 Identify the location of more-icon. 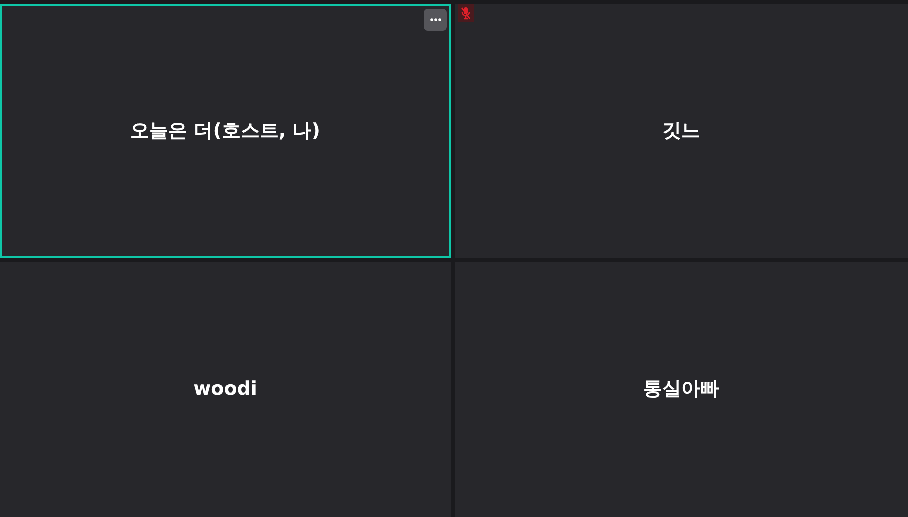
(436, 20).